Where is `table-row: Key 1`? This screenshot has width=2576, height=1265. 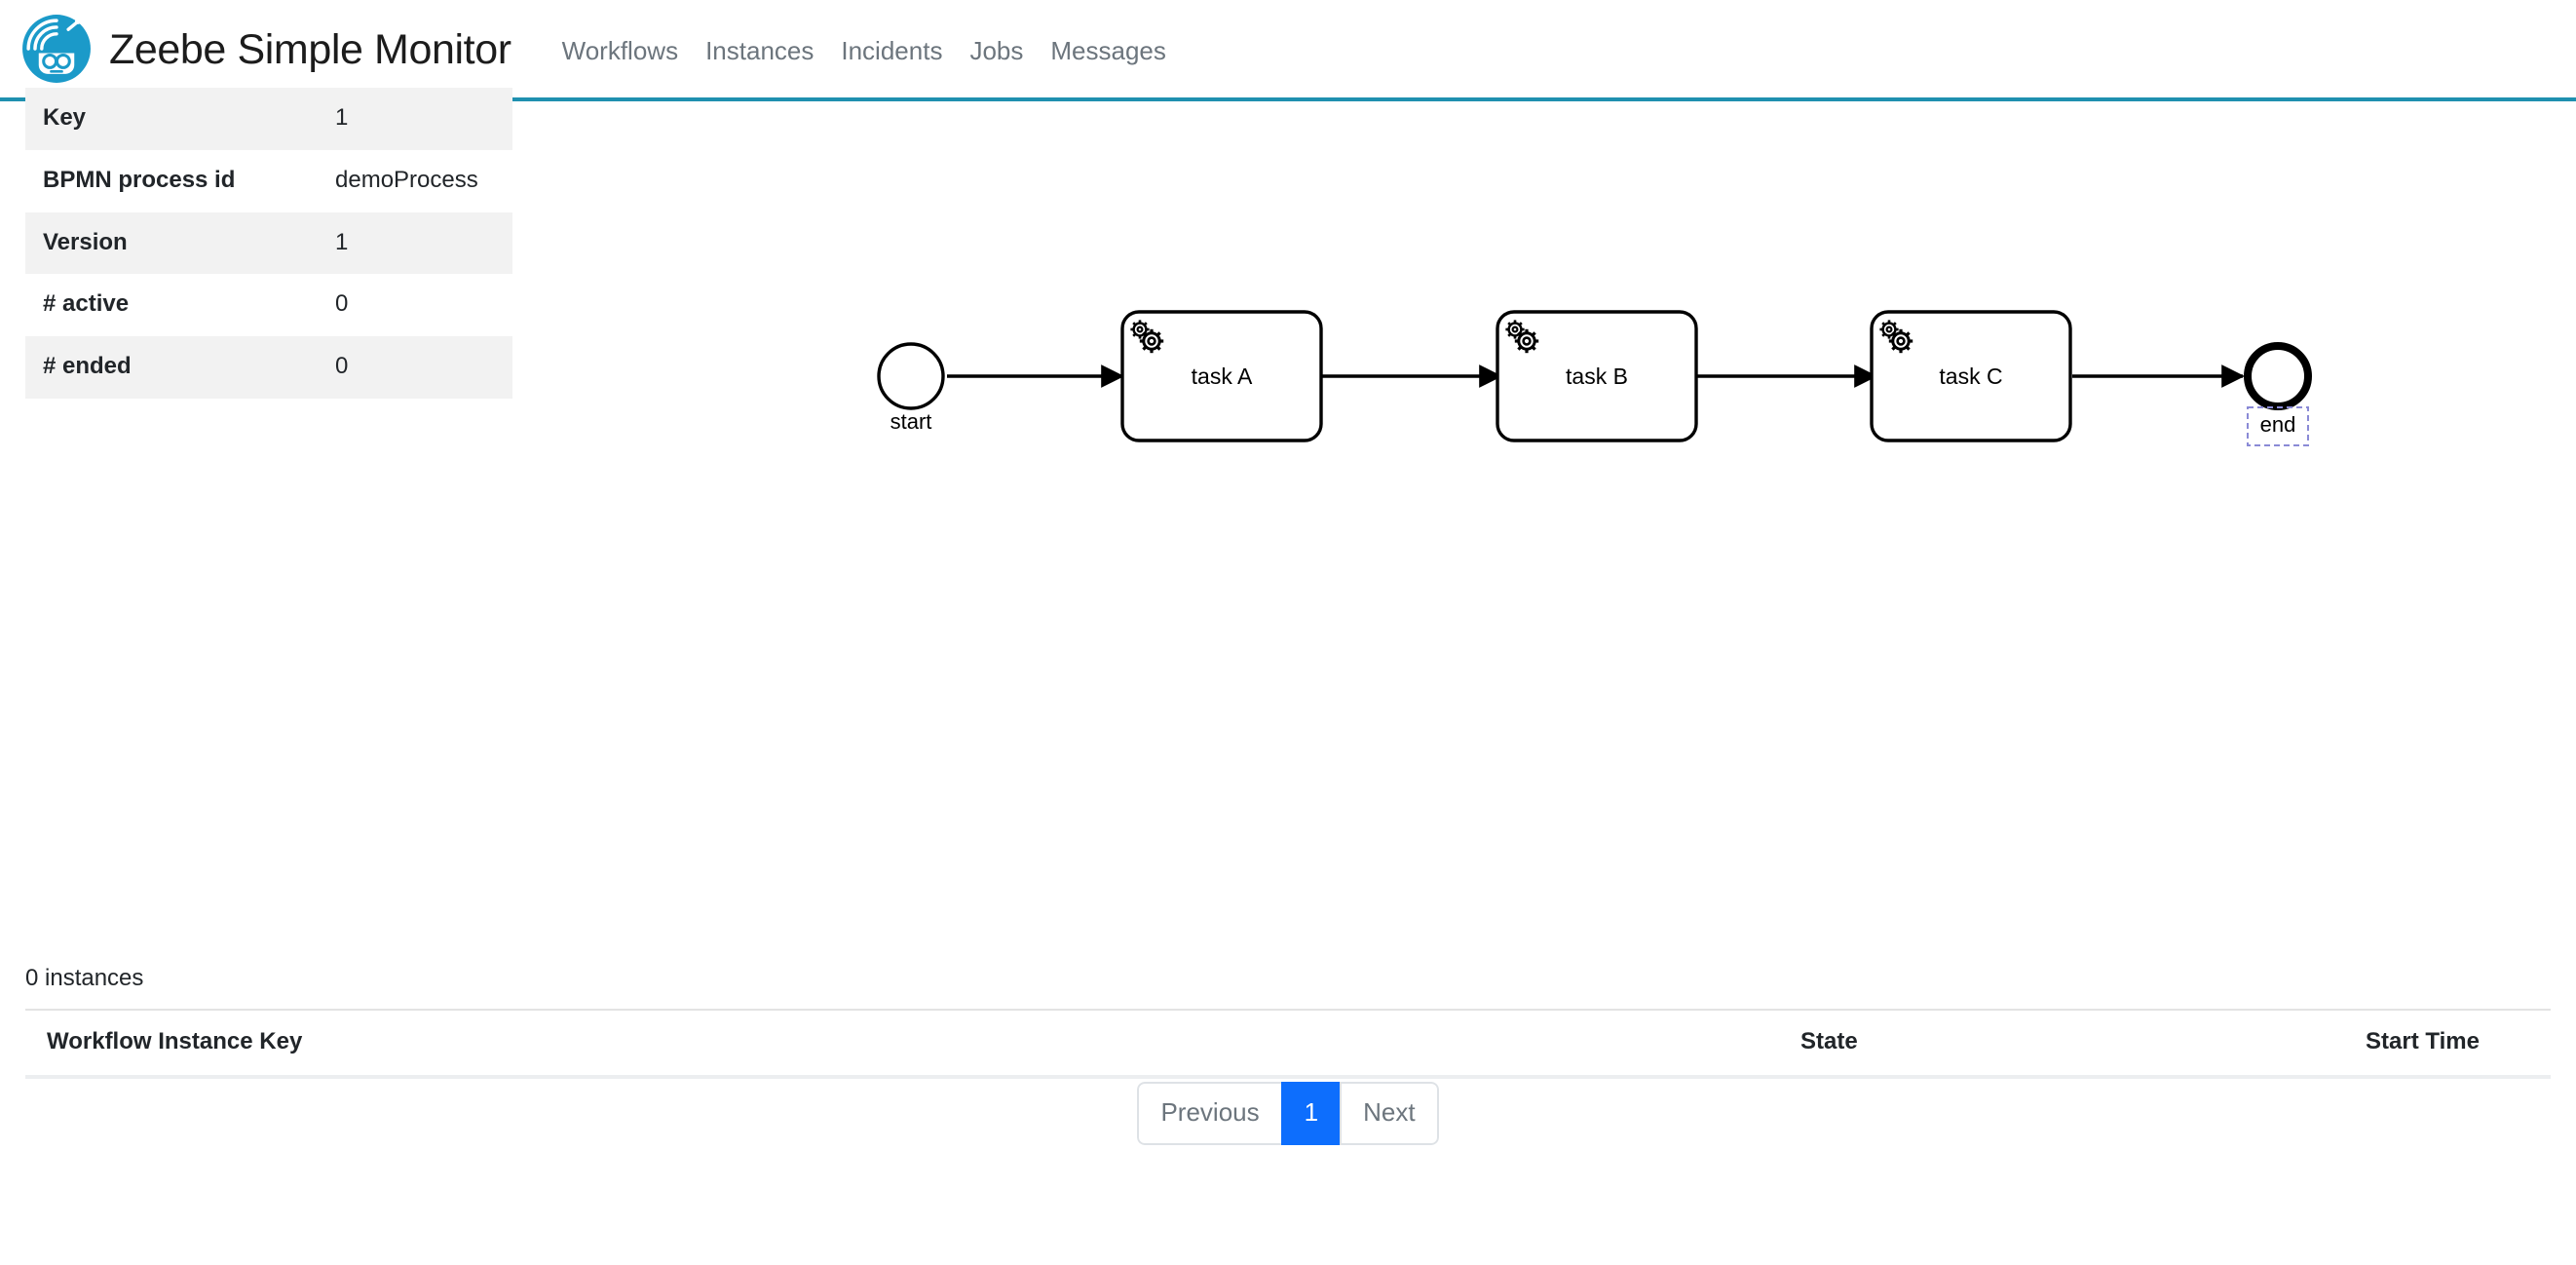 table-row: Key 1 is located at coordinates (268, 119).